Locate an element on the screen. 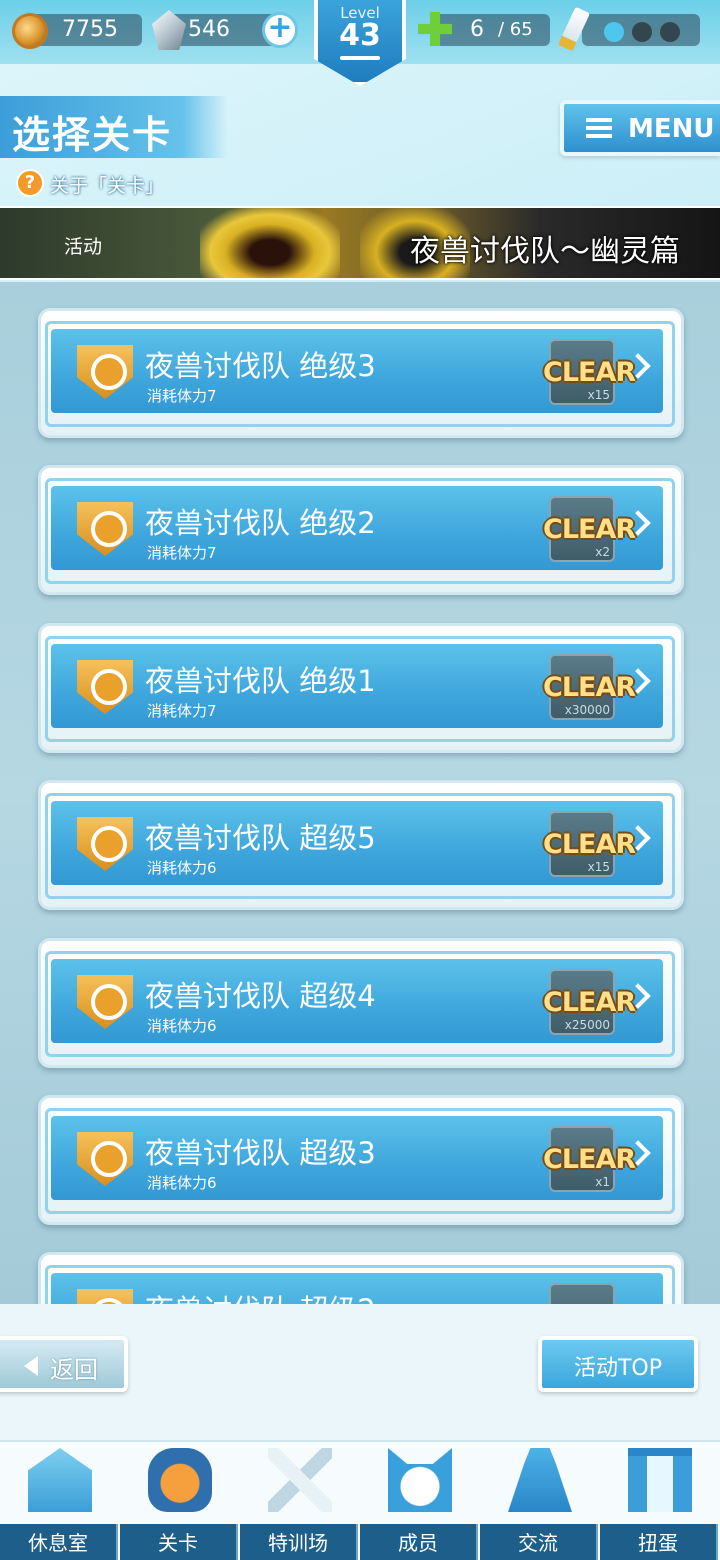  hamburger-icon is located at coordinates (599, 128).